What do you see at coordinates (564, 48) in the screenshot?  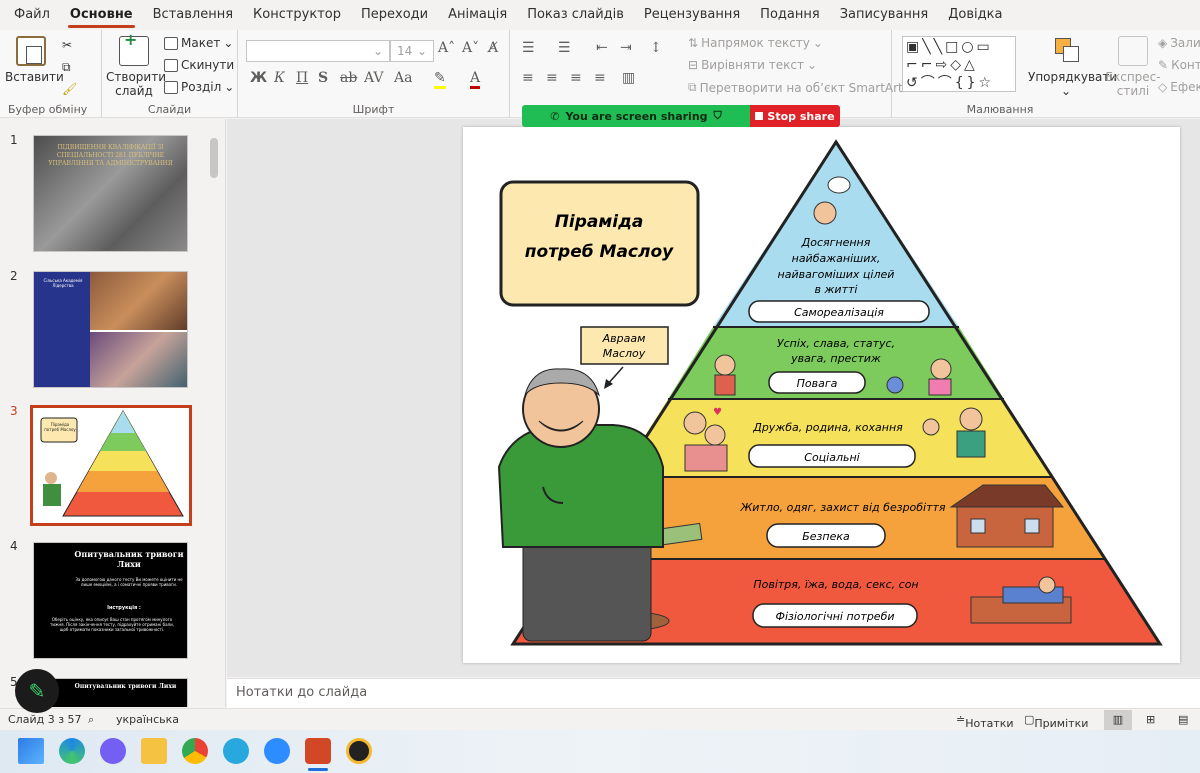 I see `numbering-icon: ☰` at bounding box center [564, 48].